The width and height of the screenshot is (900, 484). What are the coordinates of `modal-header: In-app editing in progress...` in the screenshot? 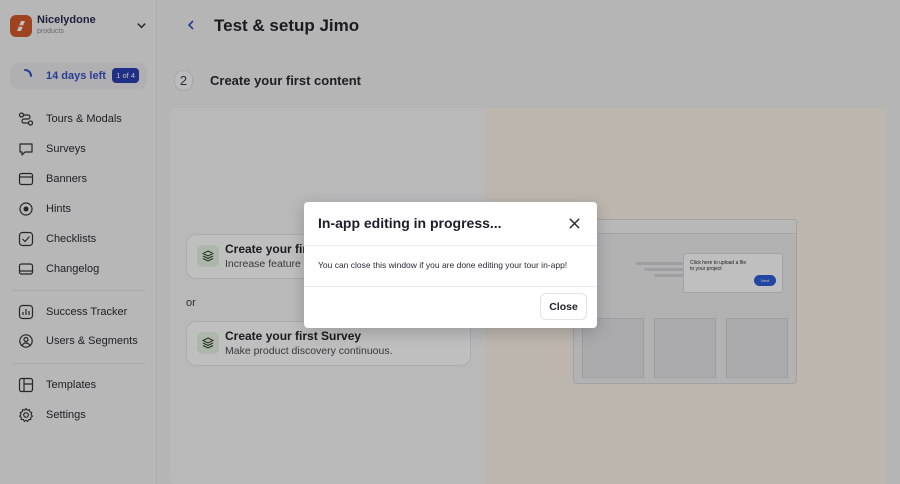 It's located at (450, 224).